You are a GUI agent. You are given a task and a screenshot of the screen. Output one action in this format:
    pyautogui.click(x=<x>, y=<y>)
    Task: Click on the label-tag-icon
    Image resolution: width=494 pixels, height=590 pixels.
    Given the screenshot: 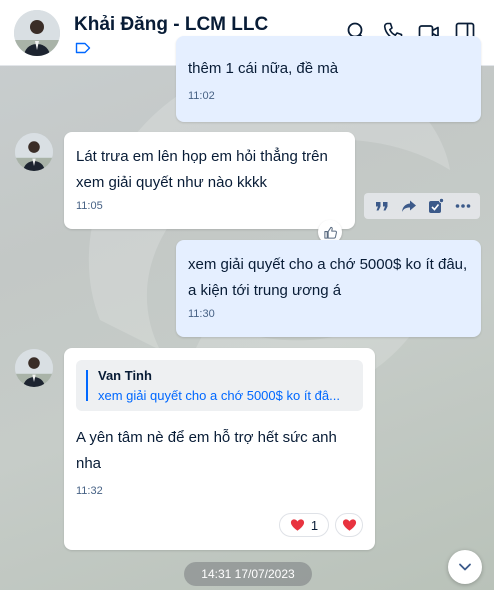 What is the action you would take?
    pyautogui.click(x=83, y=50)
    